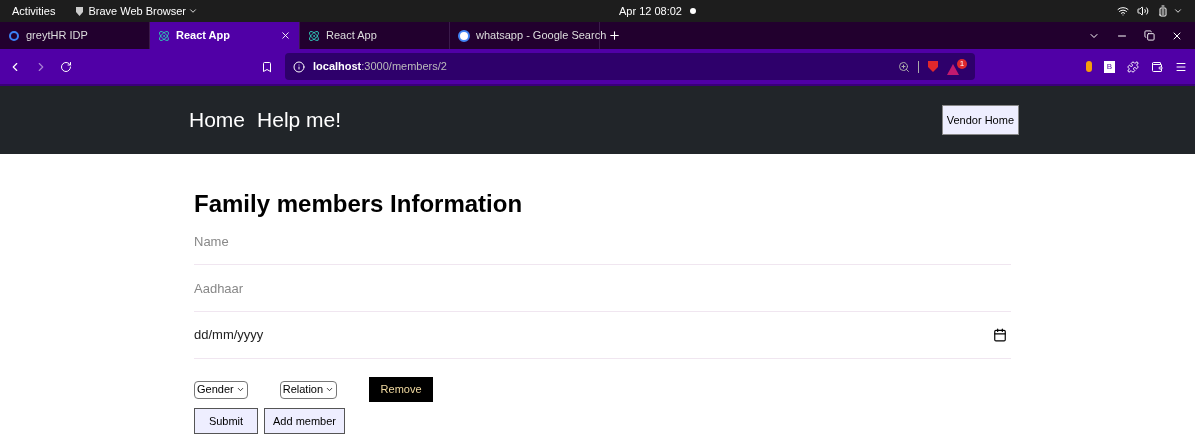  I want to click on app-menu: Brave Web Browser, so click(137, 11).